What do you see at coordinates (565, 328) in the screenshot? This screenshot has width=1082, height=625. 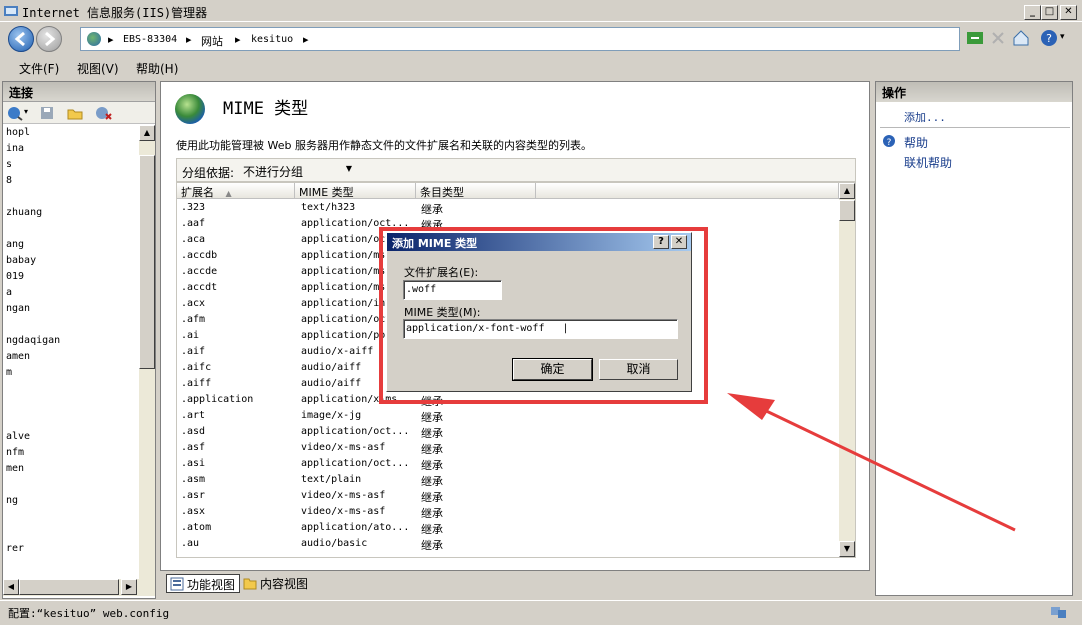 I see `text-cursor: |` at bounding box center [565, 328].